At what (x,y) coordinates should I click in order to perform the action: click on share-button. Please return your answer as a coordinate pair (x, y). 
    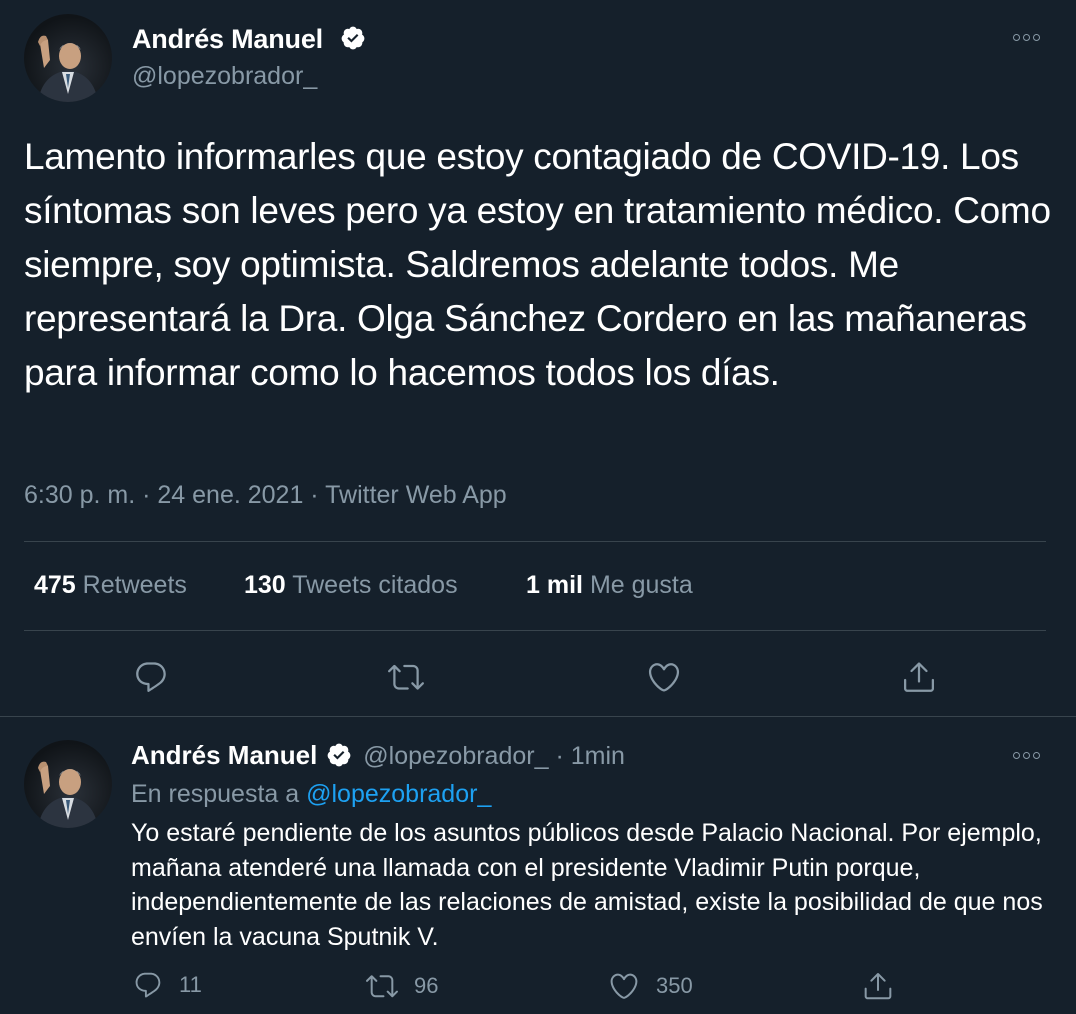
    Looking at the image, I should click on (878, 986).